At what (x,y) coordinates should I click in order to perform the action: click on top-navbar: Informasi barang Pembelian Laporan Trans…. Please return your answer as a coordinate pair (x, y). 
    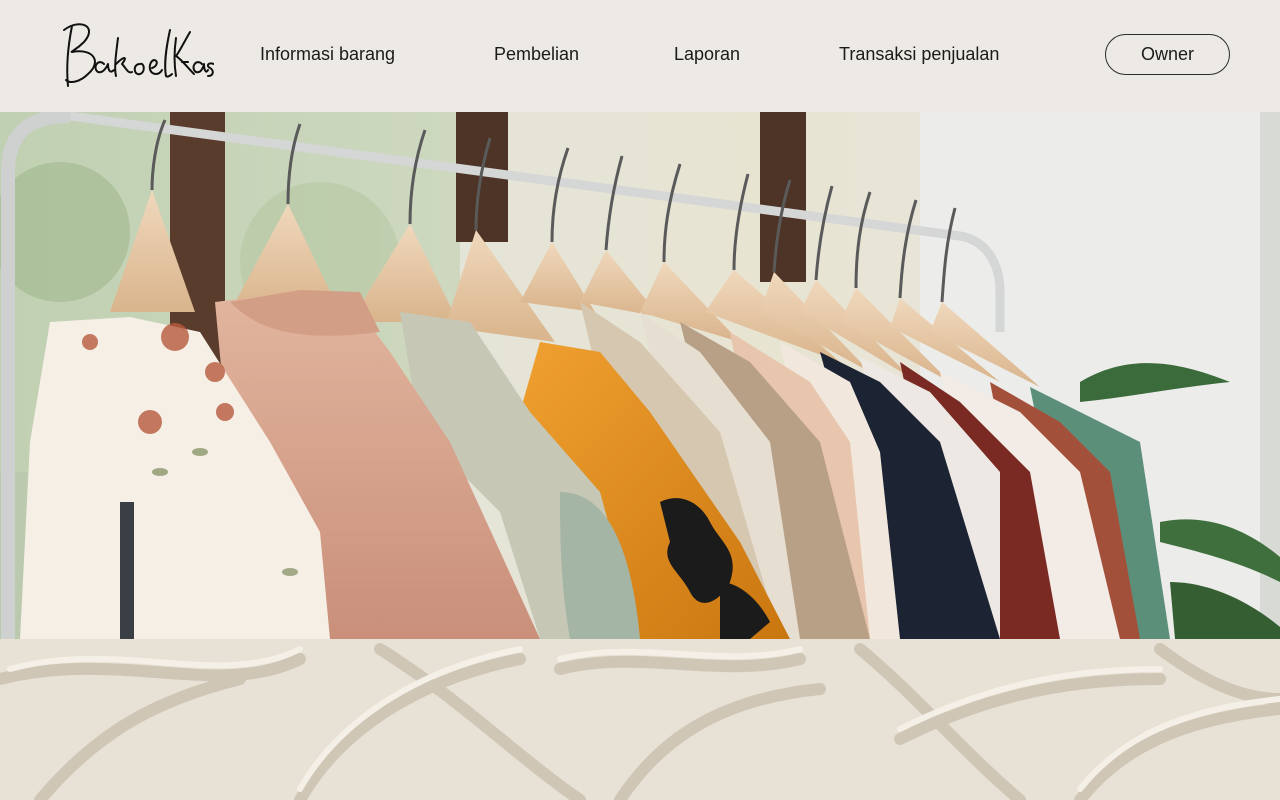
    Looking at the image, I should click on (640, 56).